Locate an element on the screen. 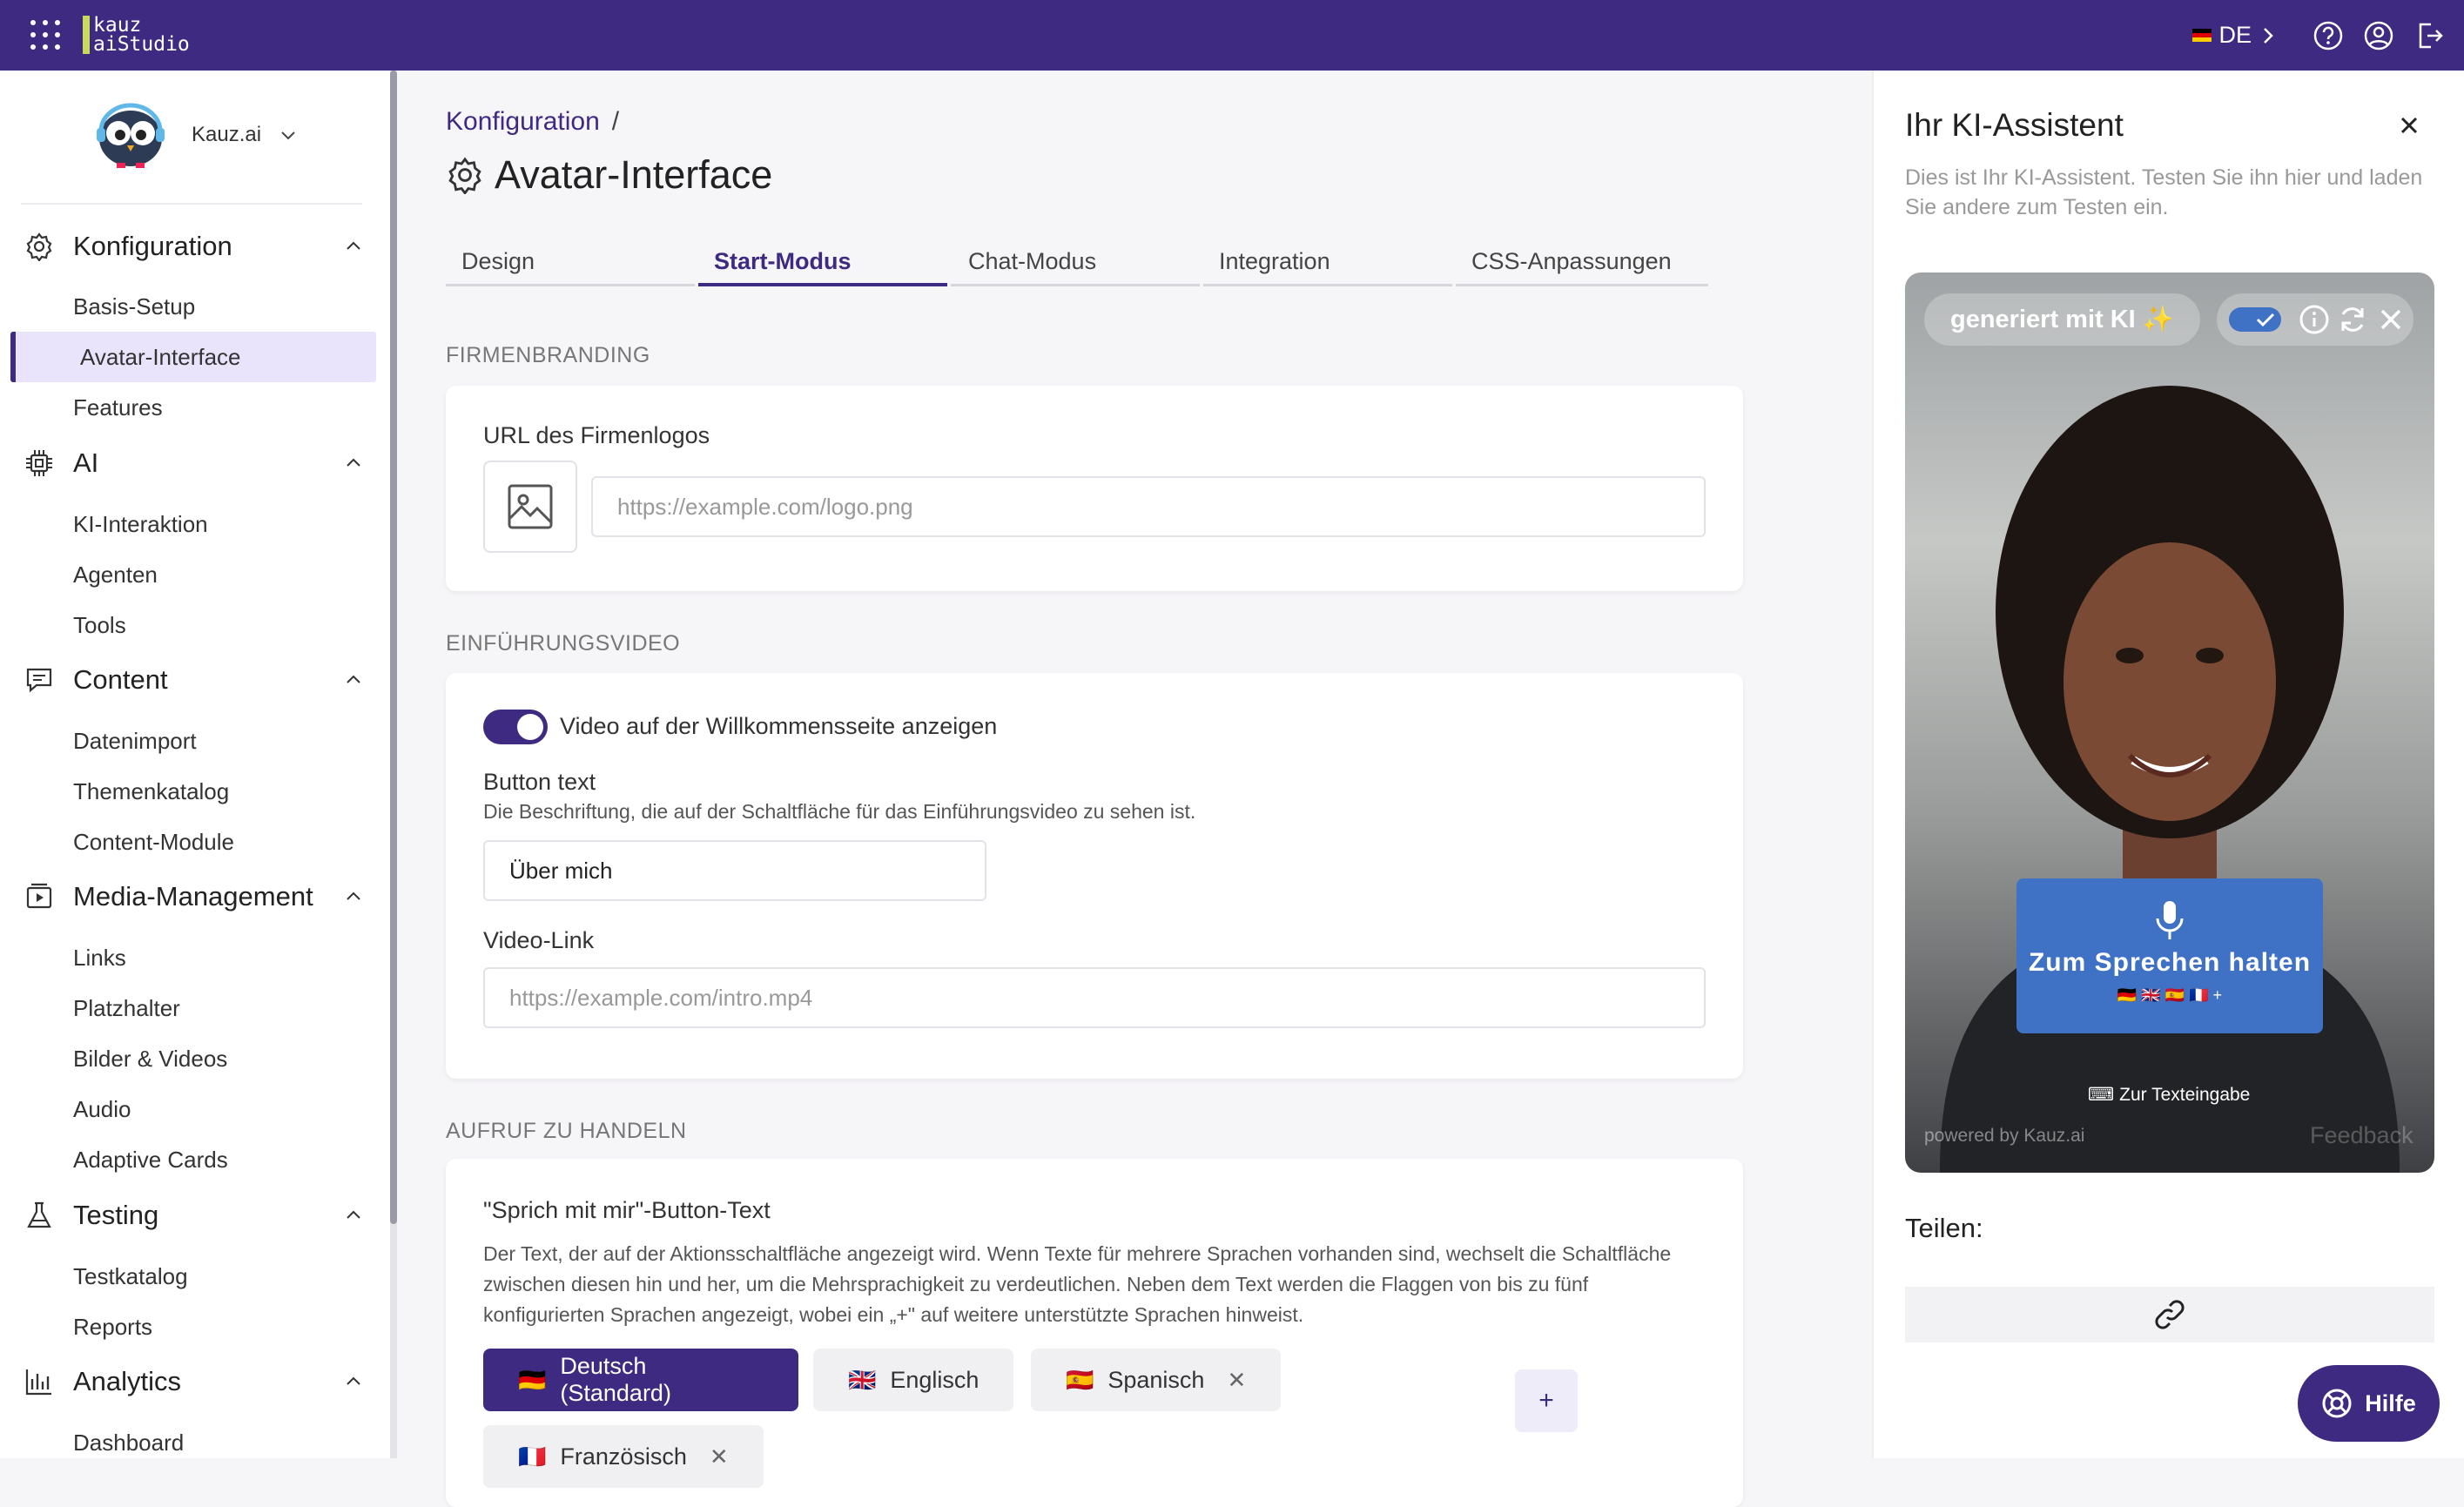  tab-chat-modus: Chat-Modus is located at coordinates (1075, 267).